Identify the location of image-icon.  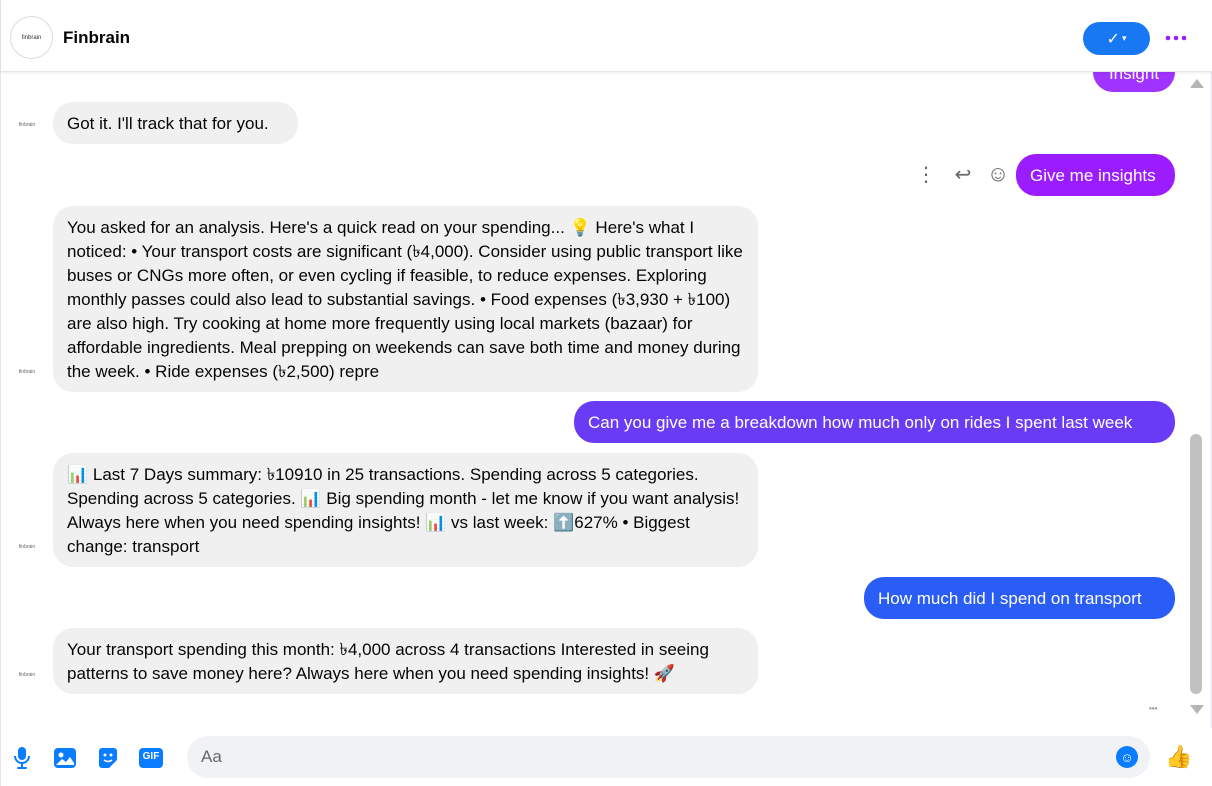
(65, 758).